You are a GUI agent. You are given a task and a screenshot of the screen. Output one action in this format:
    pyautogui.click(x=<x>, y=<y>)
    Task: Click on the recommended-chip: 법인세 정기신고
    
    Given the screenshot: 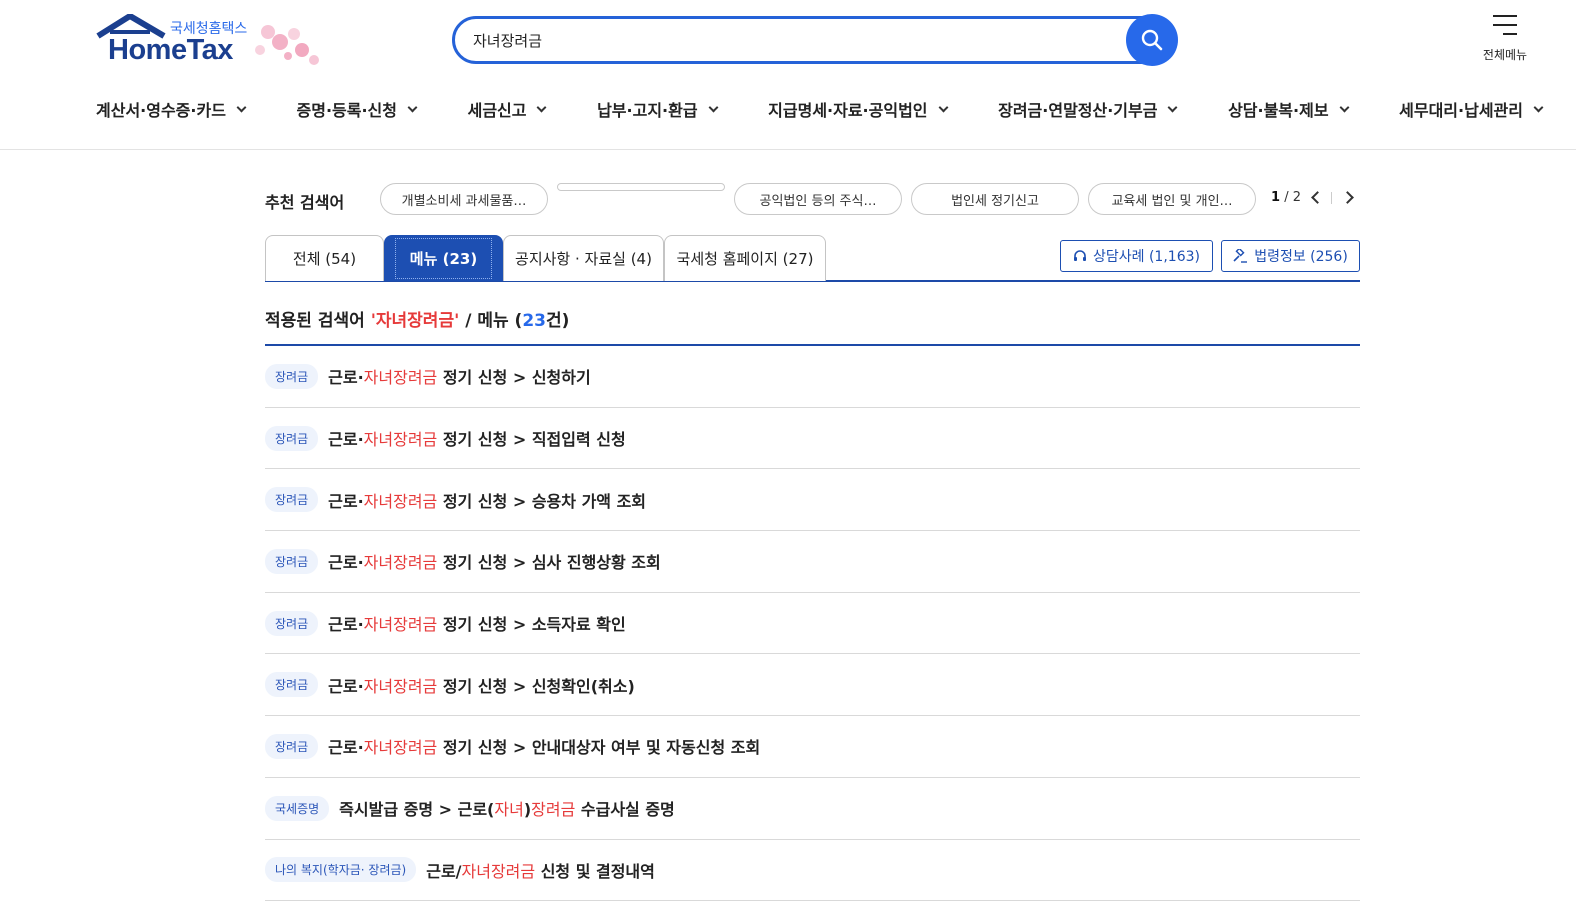 What is the action you would take?
    pyautogui.click(x=995, y=199)
    